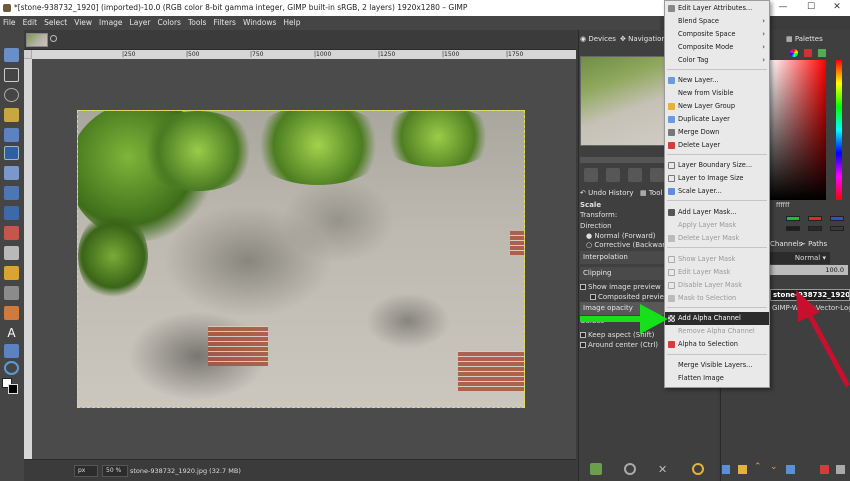 This screenshot has width=850, height=481. What do you see at coordinates (758, 467) in the screenshot?
I see `raise-layer-icon: ⌃` at bounding box center [758, 467].